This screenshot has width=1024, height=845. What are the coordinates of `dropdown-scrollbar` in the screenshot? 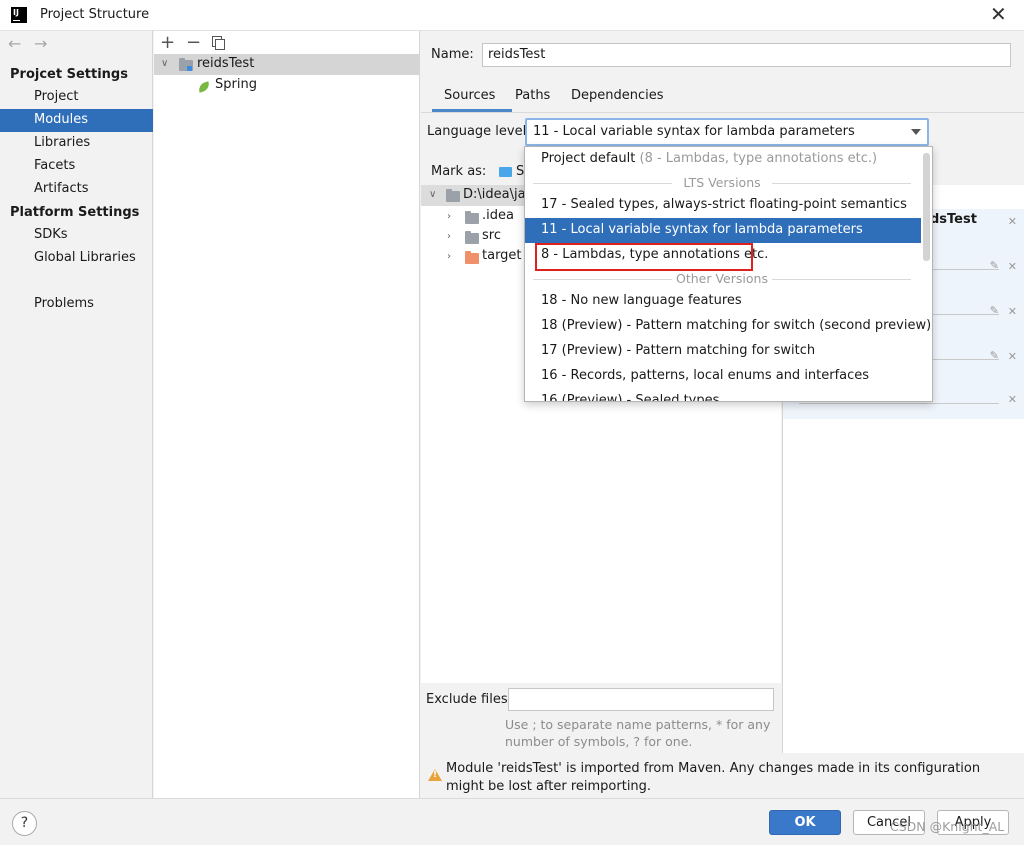 It's located at (926, 207).